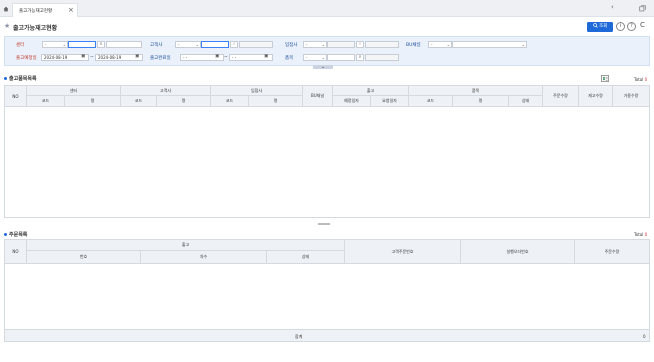 Image resolution: width=654 pixels, height=362 pixels. What do you see at coordinates (315, 57) in the screenshot?
I see `item-select: - ⌄` at bounding box center [315, 57].